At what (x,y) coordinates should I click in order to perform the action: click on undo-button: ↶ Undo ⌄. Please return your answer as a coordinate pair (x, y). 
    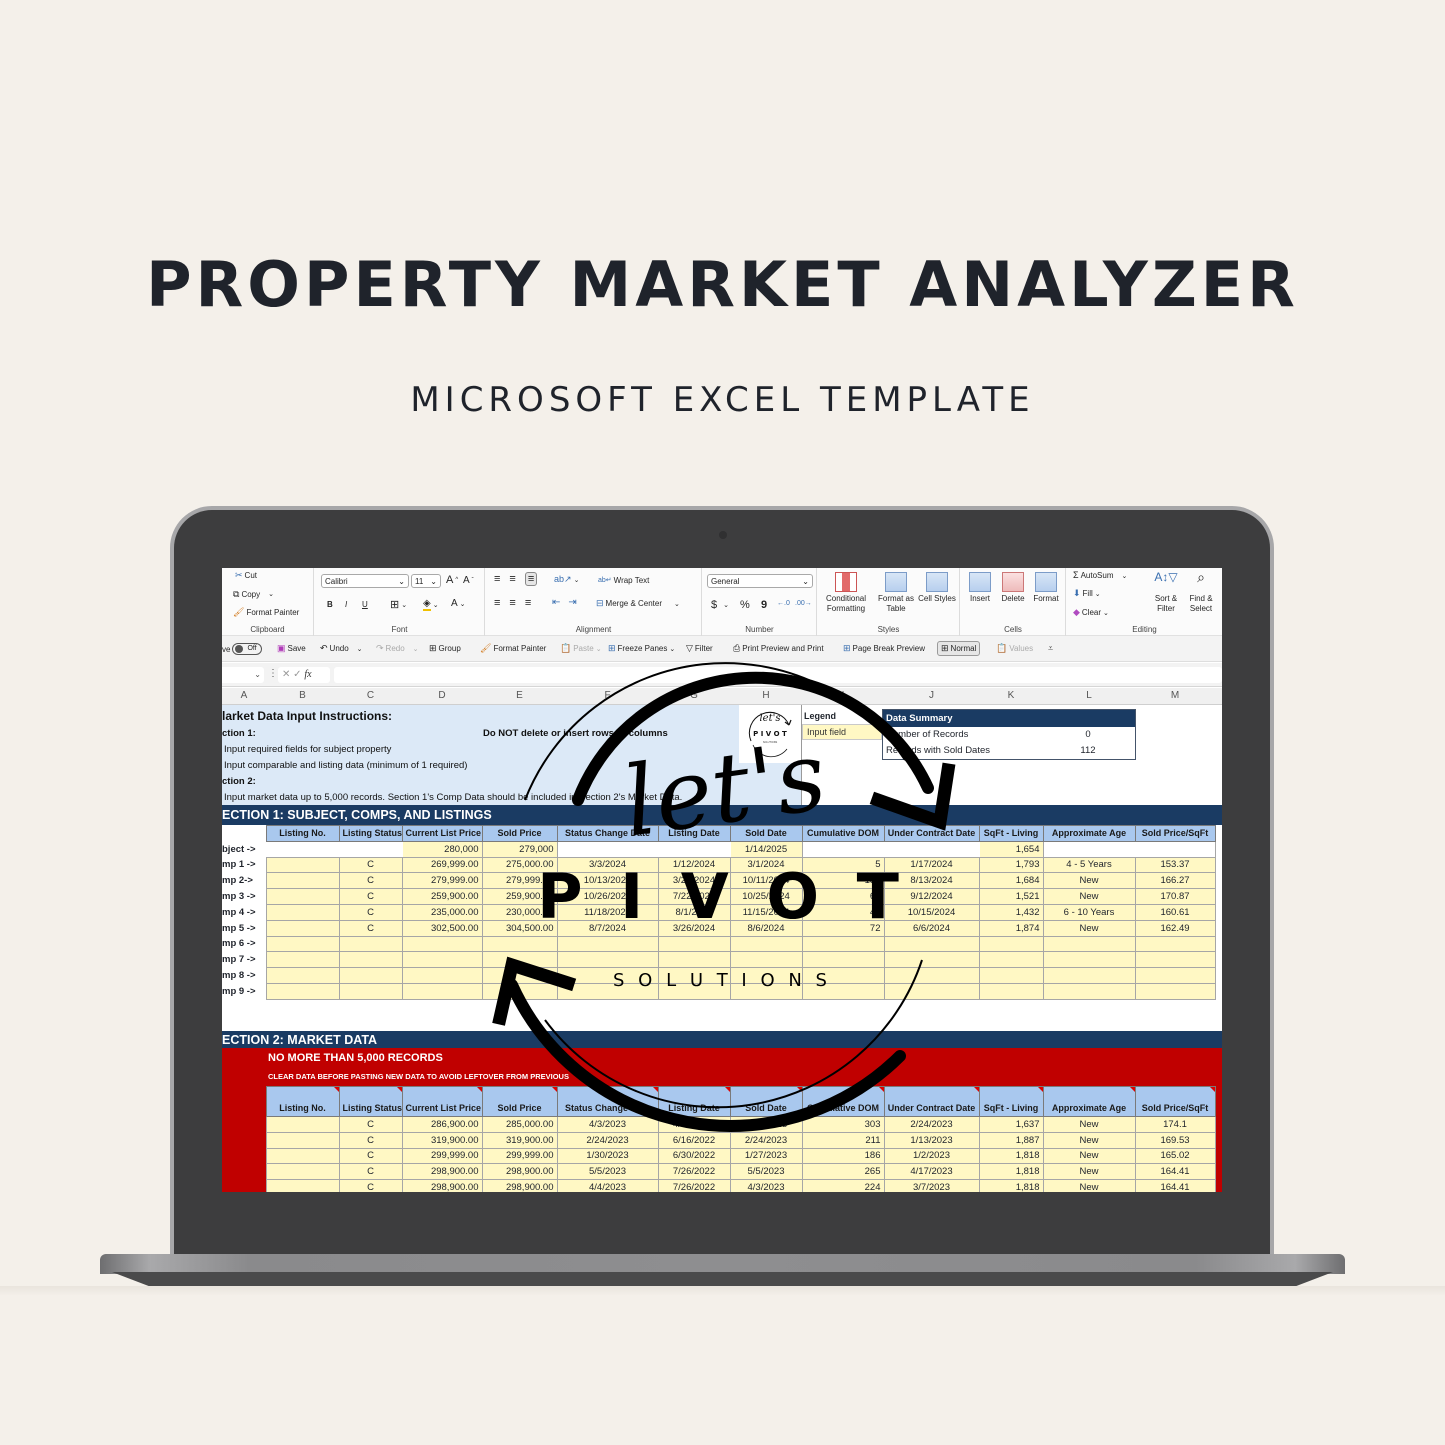
    Looking at the image, I should click on (341, 649).